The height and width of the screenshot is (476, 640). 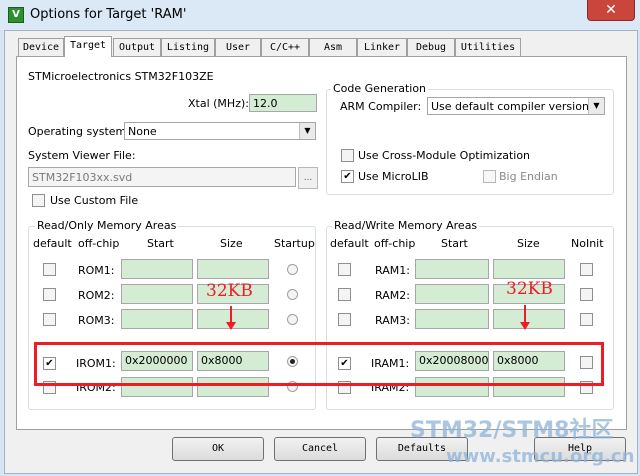 What do you see at coordinates (488, 47) in the screenshot?
I see `tab-utilities: Utilities` at bounding box center [488, 47].